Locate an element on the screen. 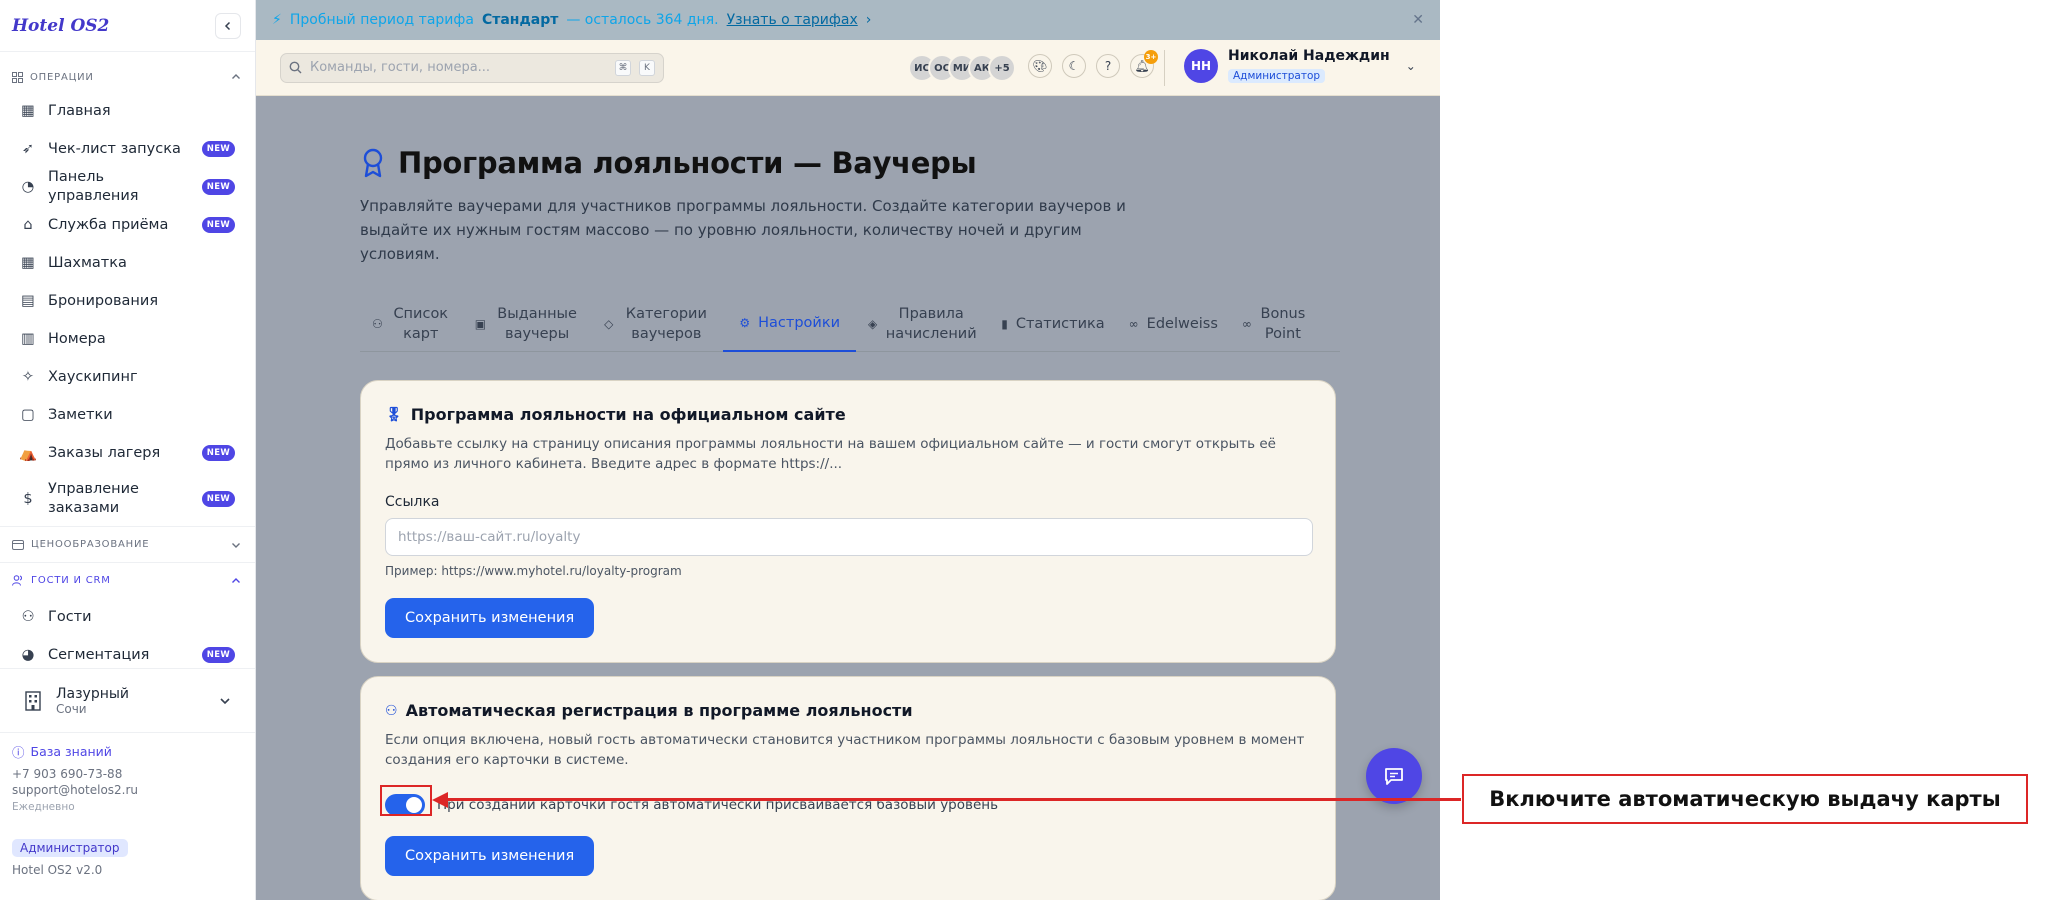 The height and width of the screenshot is (900, 2052). notification-count: 3+ is located at coordinates (1151, 57).